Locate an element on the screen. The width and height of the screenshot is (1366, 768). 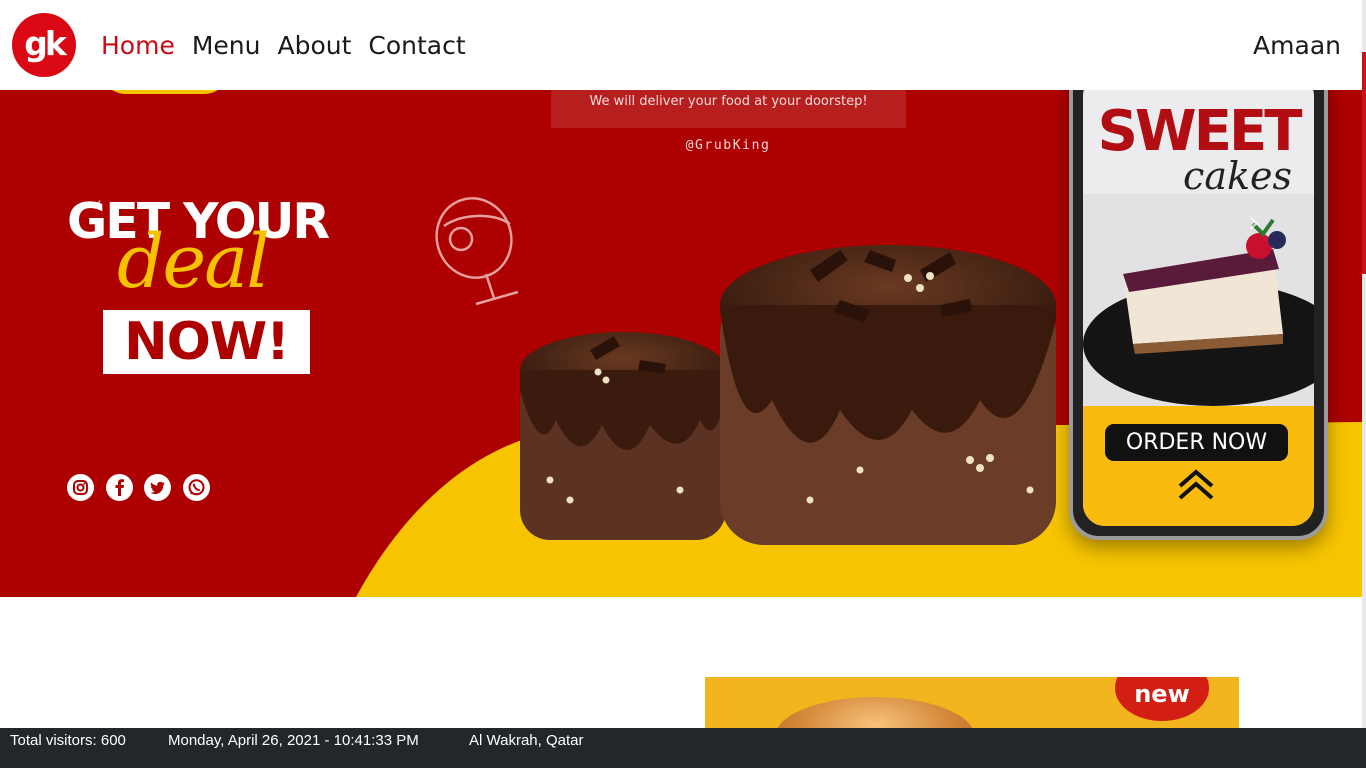
page-scrollbar is located at coordinates (1364, 364).